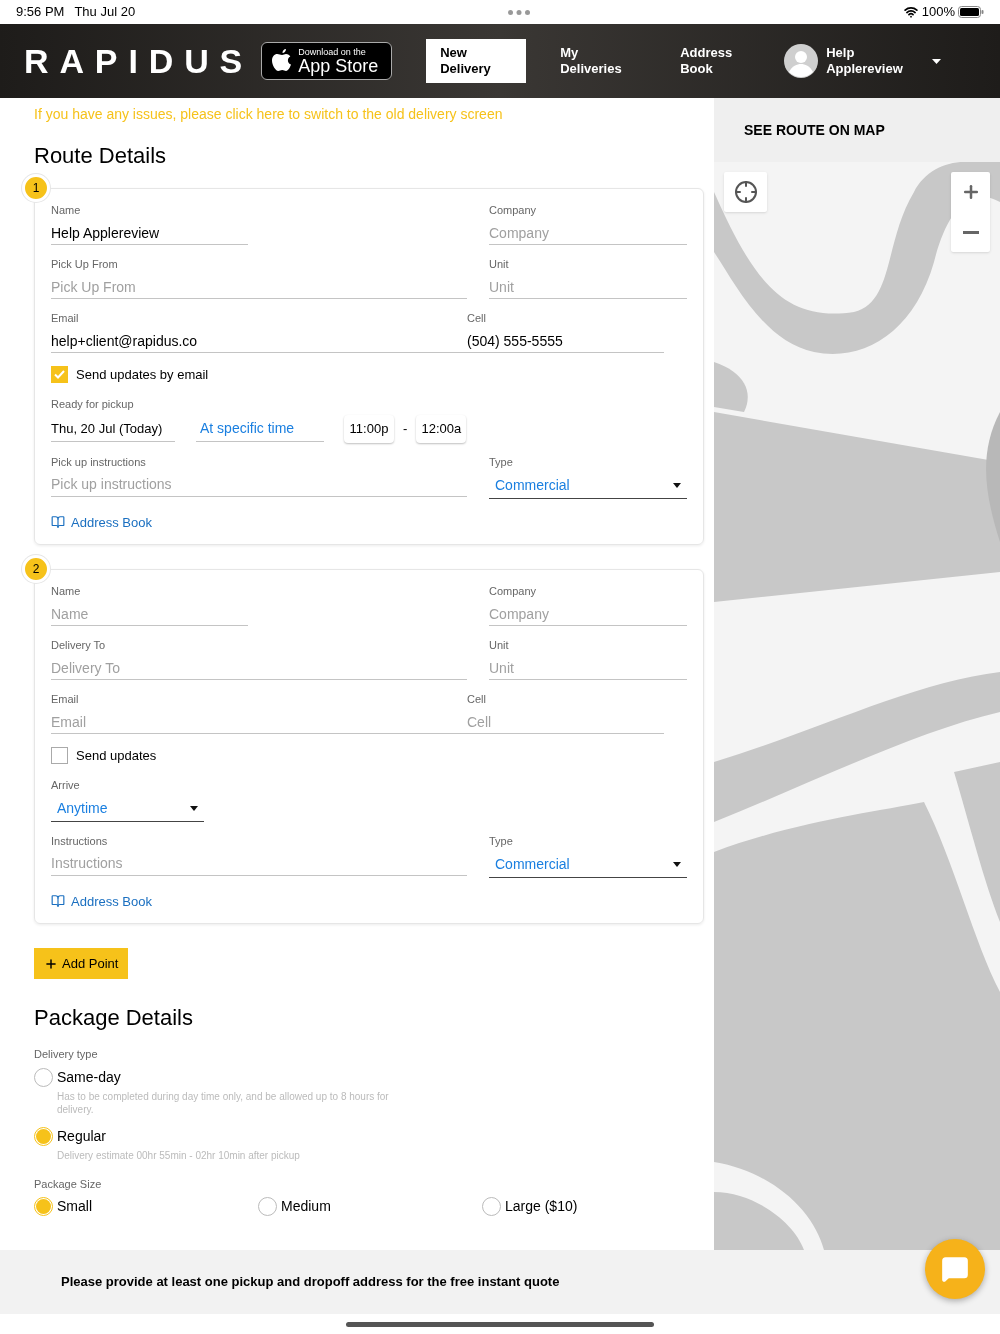 This screenshot has height=1334, width=1000. What do you see at coordinates (565, 722) in the screenshot?
I see `cell-field: Cell` at bounding box center [565, 722].